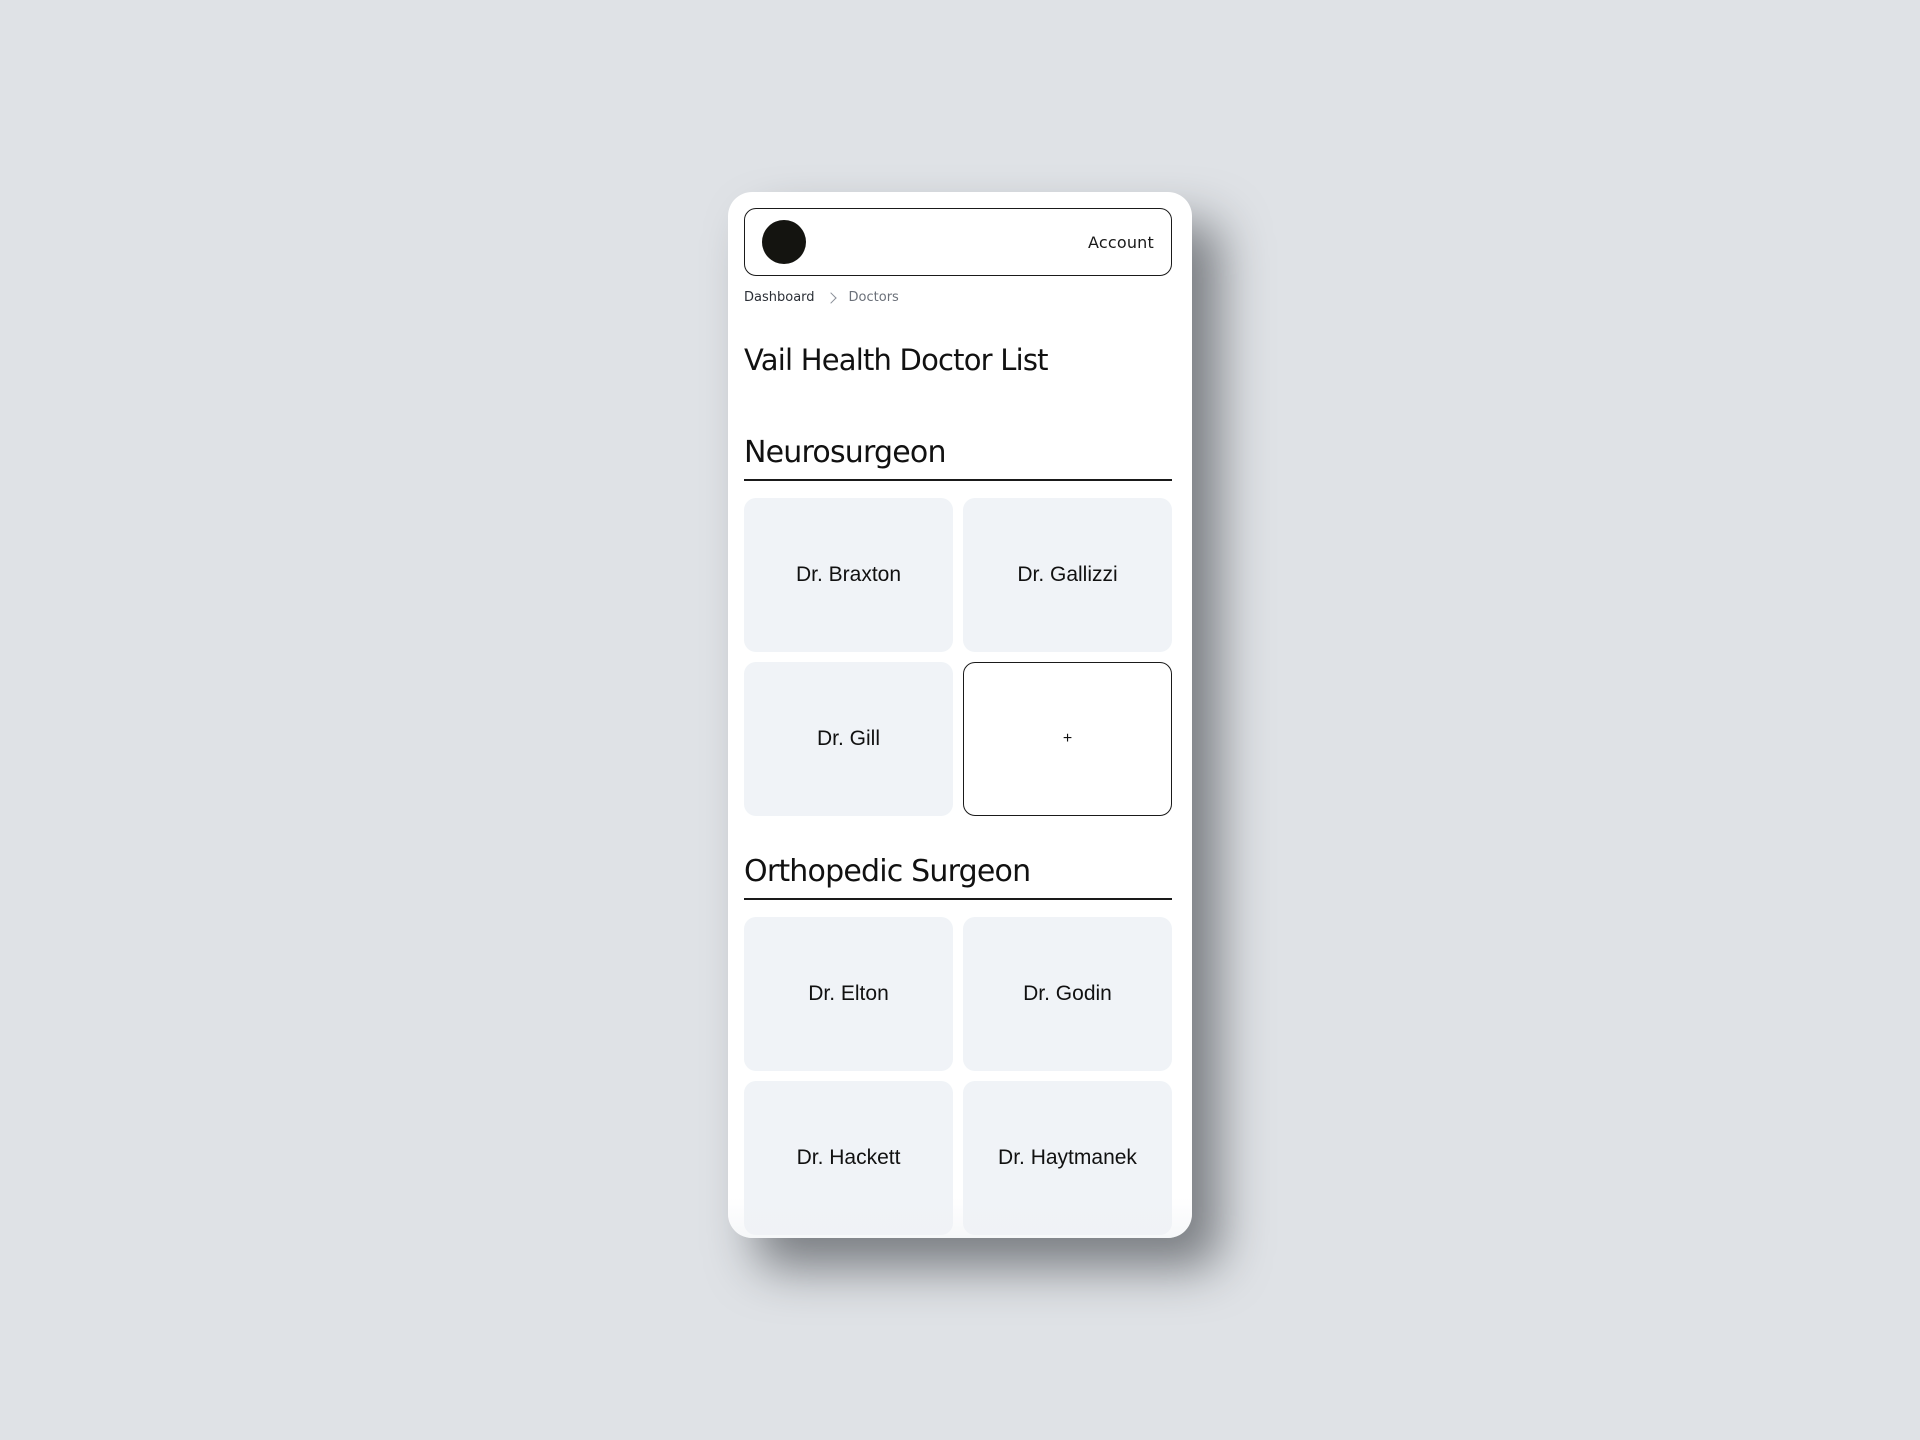 This screenshot has width=1920, height=1440. I want to click on account-link: Account, so click(1121, 242).